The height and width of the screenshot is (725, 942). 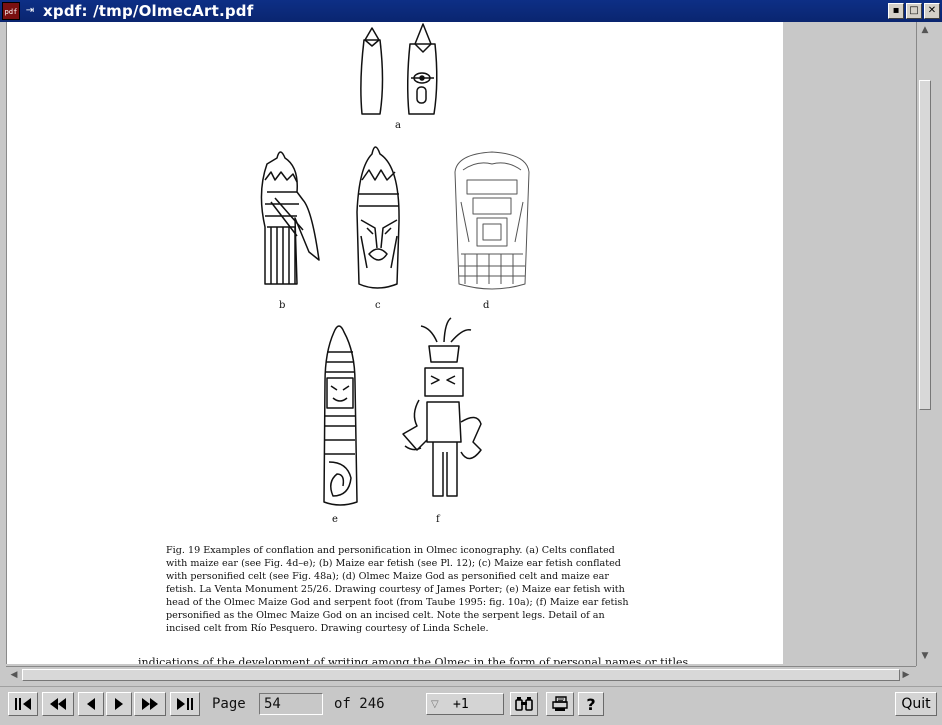 I want to click on first-page-button, so click(x=23, y=704).